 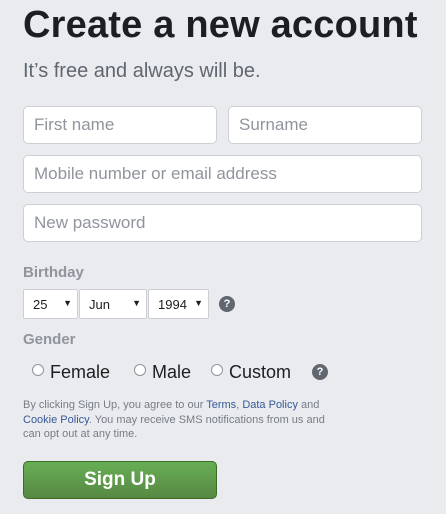 What do you see at coordinates (260, 372) in the screenshot?
I see `gender-option-label: Custom` at bounding box center [260, 372].